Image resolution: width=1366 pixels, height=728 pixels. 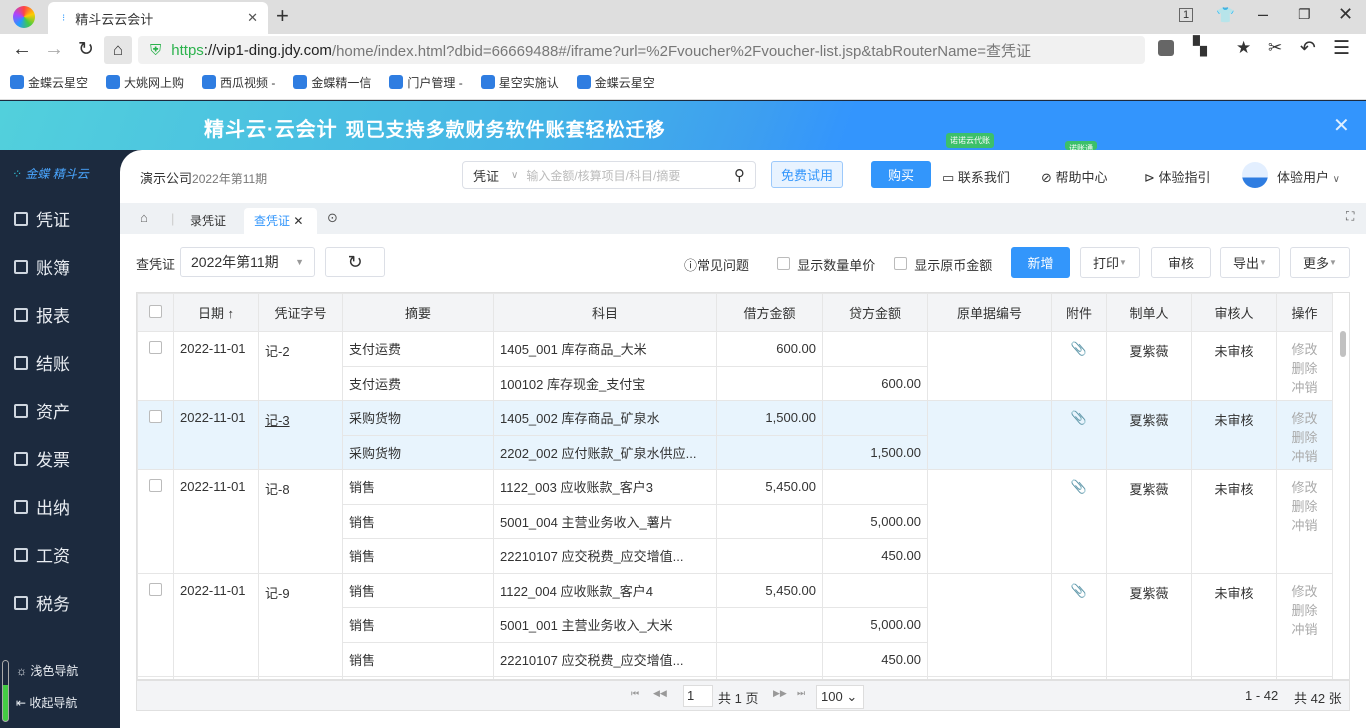 I want to click on voucher-number-link: 记-3, so click(x=300, y=435).